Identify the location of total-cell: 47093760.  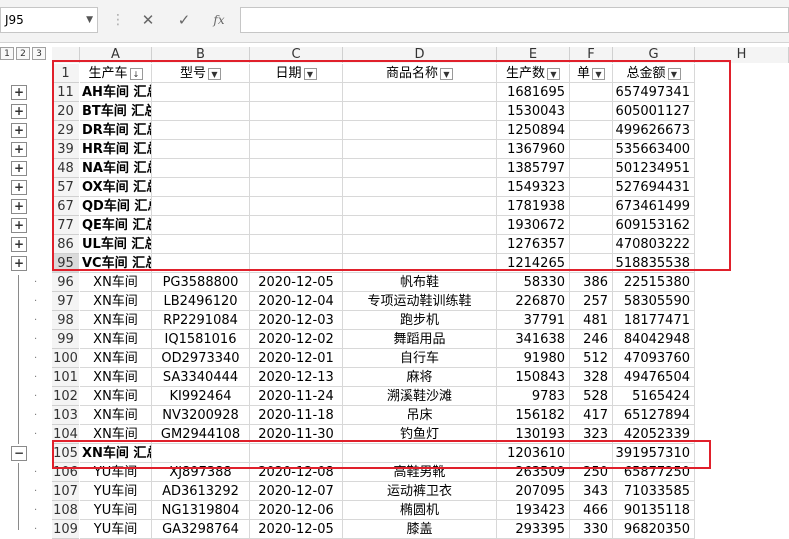
(654, 358).